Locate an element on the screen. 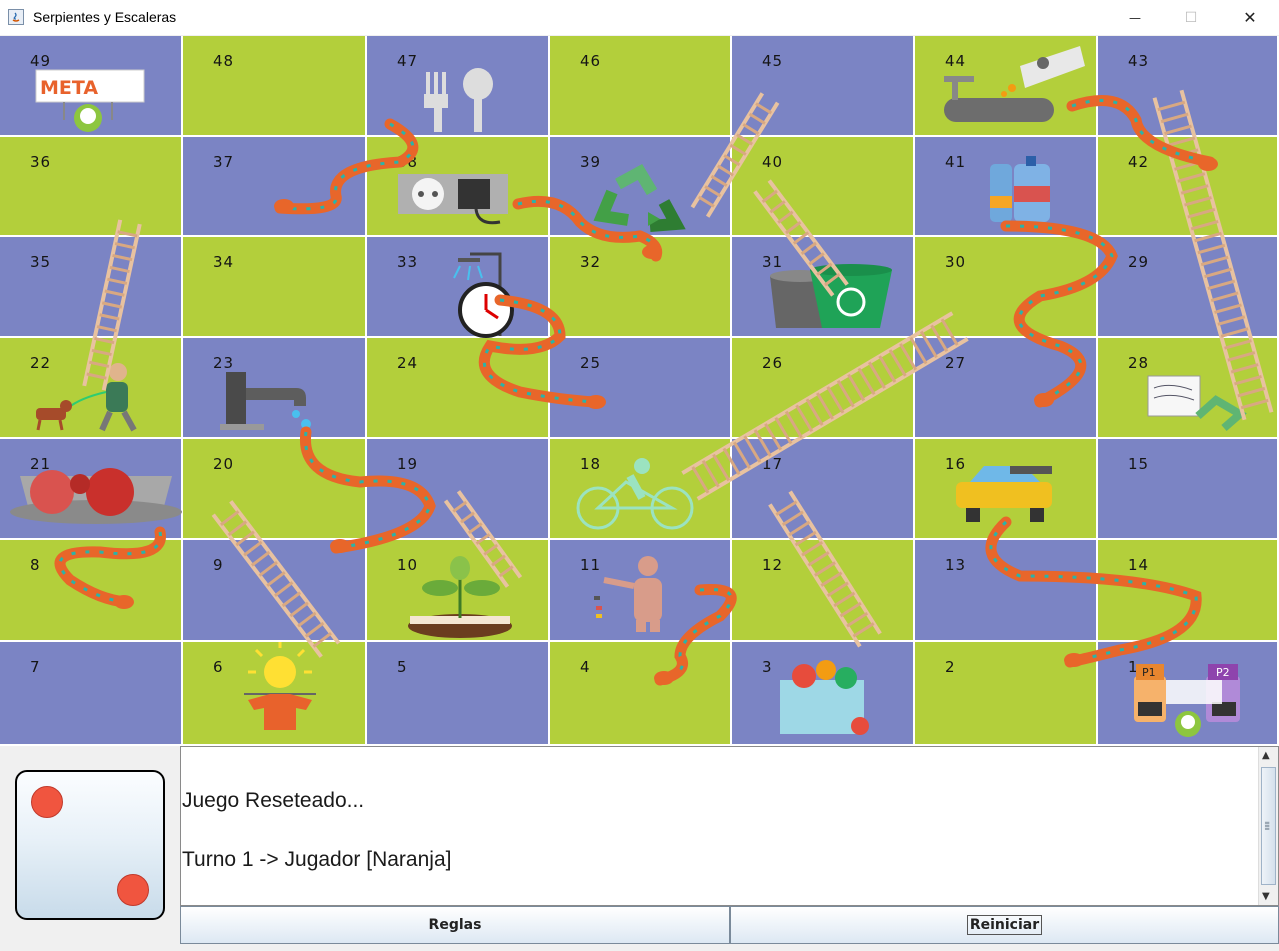 Image resolution: width=1279 pixels, height=951 pixels. minimize-button: — is located at coordinates (1135, 17).